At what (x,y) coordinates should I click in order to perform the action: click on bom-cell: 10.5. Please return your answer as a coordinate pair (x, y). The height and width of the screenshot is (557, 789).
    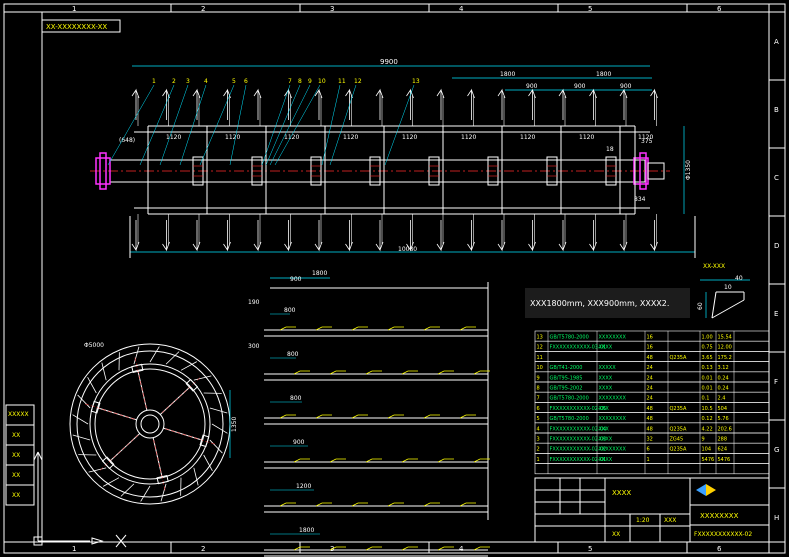
    Looking at the image, I should click on (707, 409).